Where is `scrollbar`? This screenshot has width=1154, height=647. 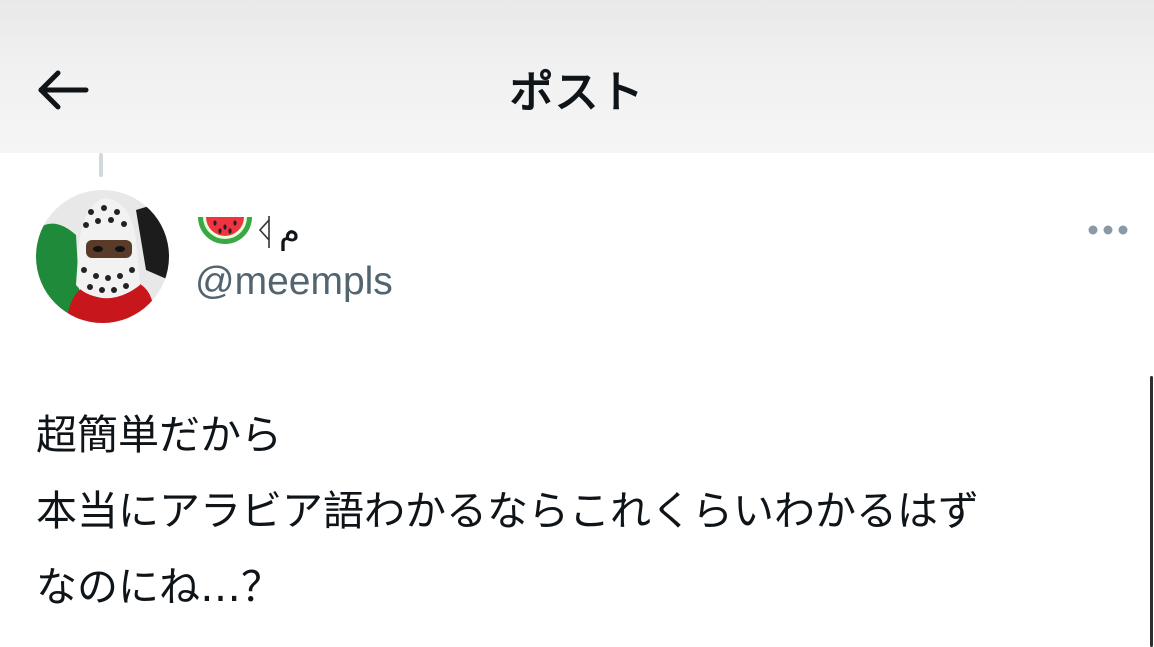 scrollbar is located at coordinates (1151, 511).